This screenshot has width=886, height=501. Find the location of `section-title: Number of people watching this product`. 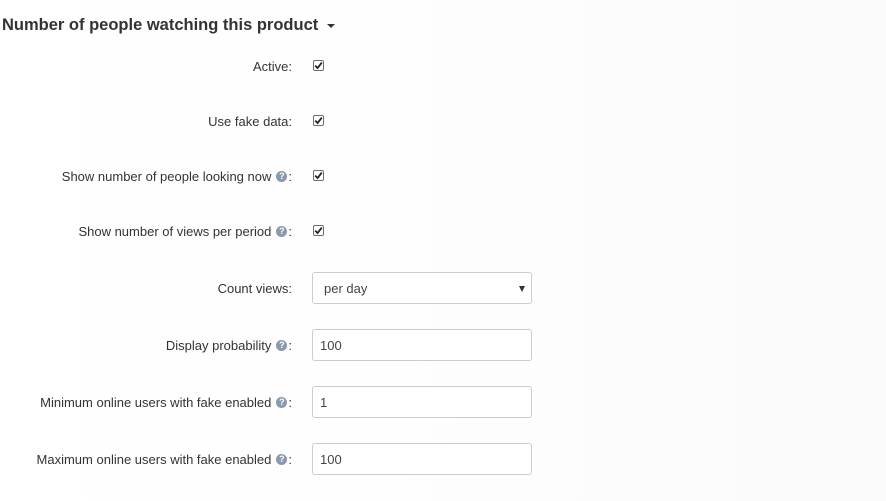

section-title: Number of people watching this product is located at coordinates (160, 24).